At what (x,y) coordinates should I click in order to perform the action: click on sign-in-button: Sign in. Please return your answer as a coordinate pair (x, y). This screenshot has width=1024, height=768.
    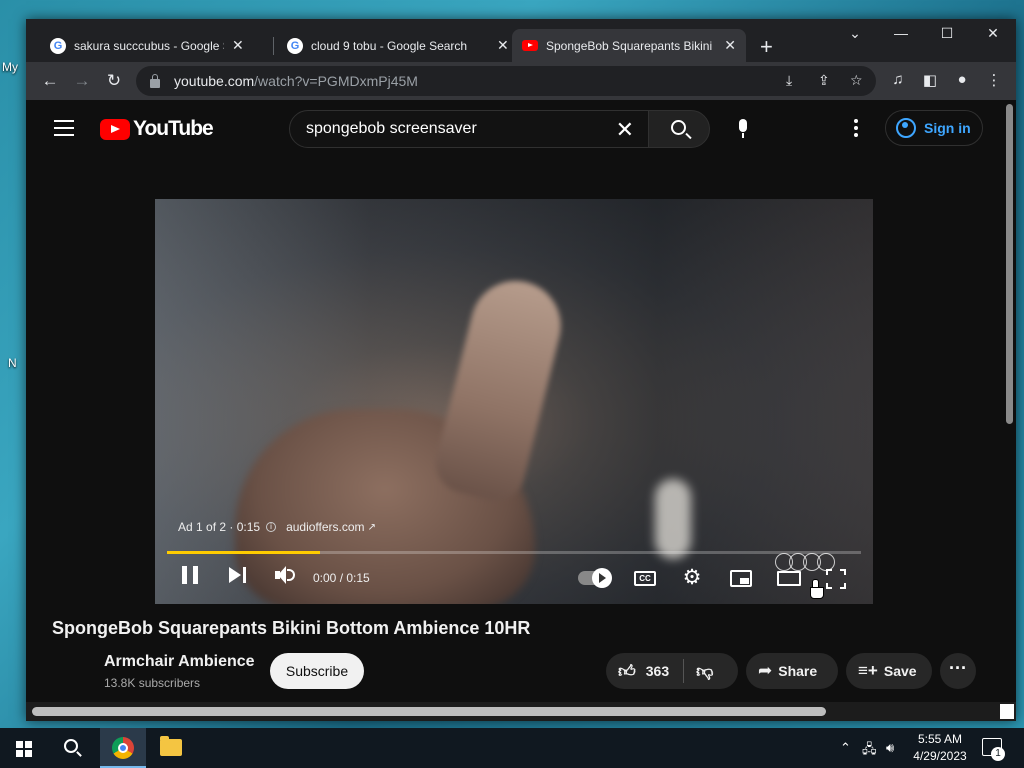
    Looking at the image, I should click on (934, 128).